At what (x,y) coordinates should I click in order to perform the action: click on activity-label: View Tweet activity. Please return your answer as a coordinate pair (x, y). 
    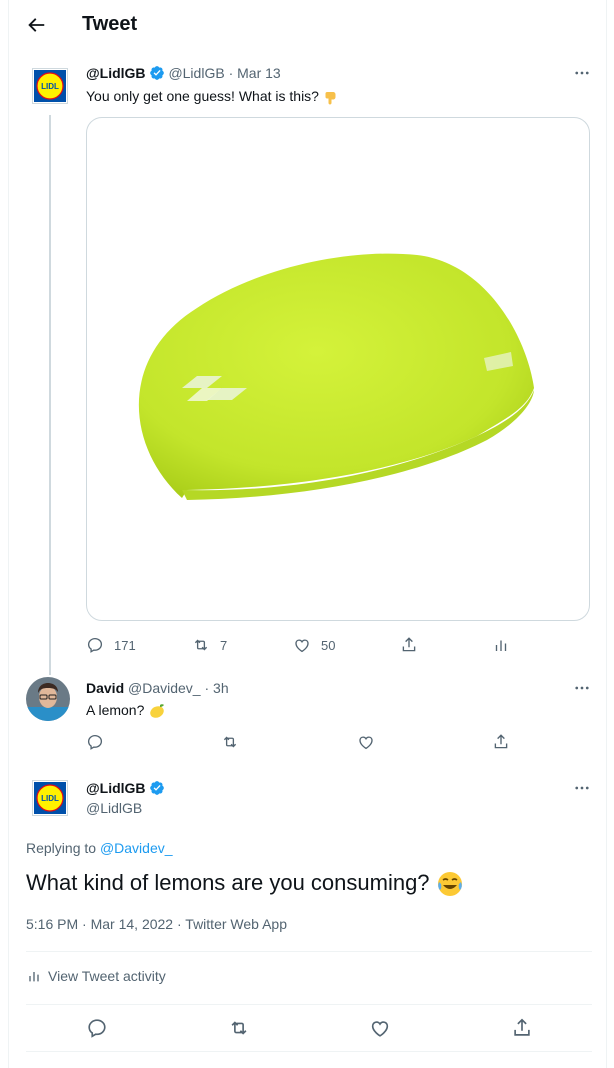
    Looking at the image, I should click on (107, 976).